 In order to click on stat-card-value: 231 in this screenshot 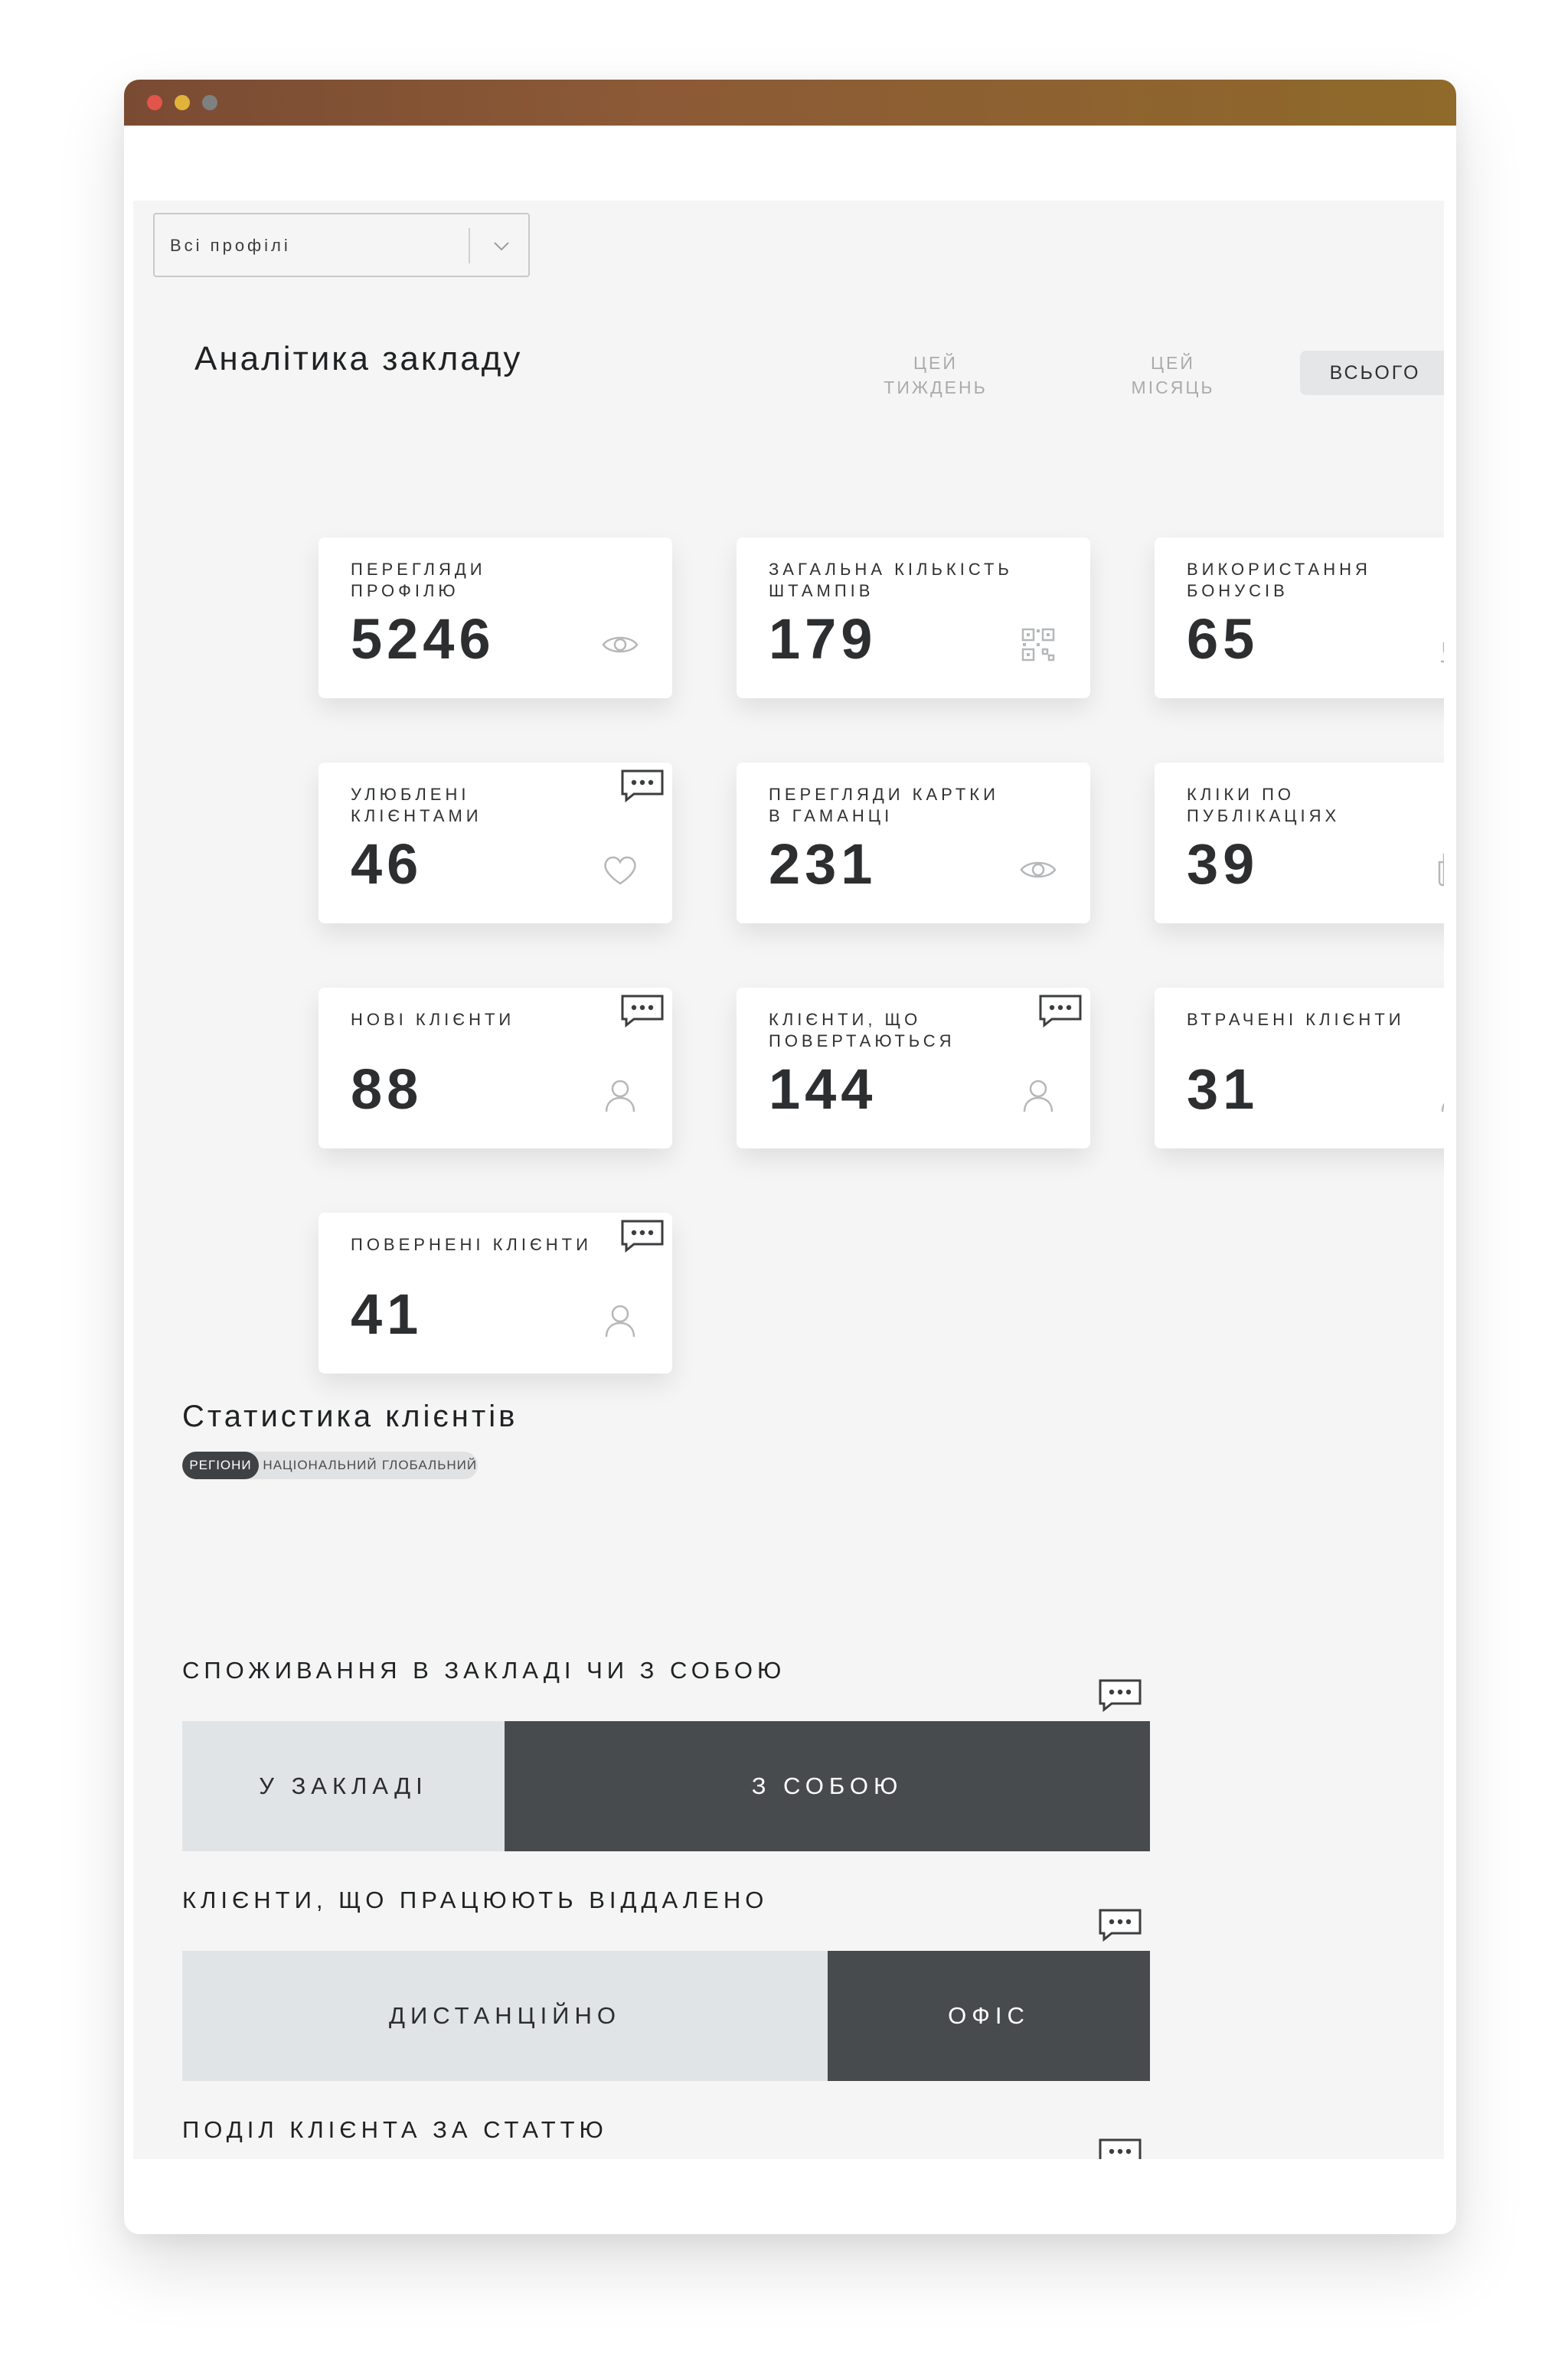, I will do `click(823, 864)`.